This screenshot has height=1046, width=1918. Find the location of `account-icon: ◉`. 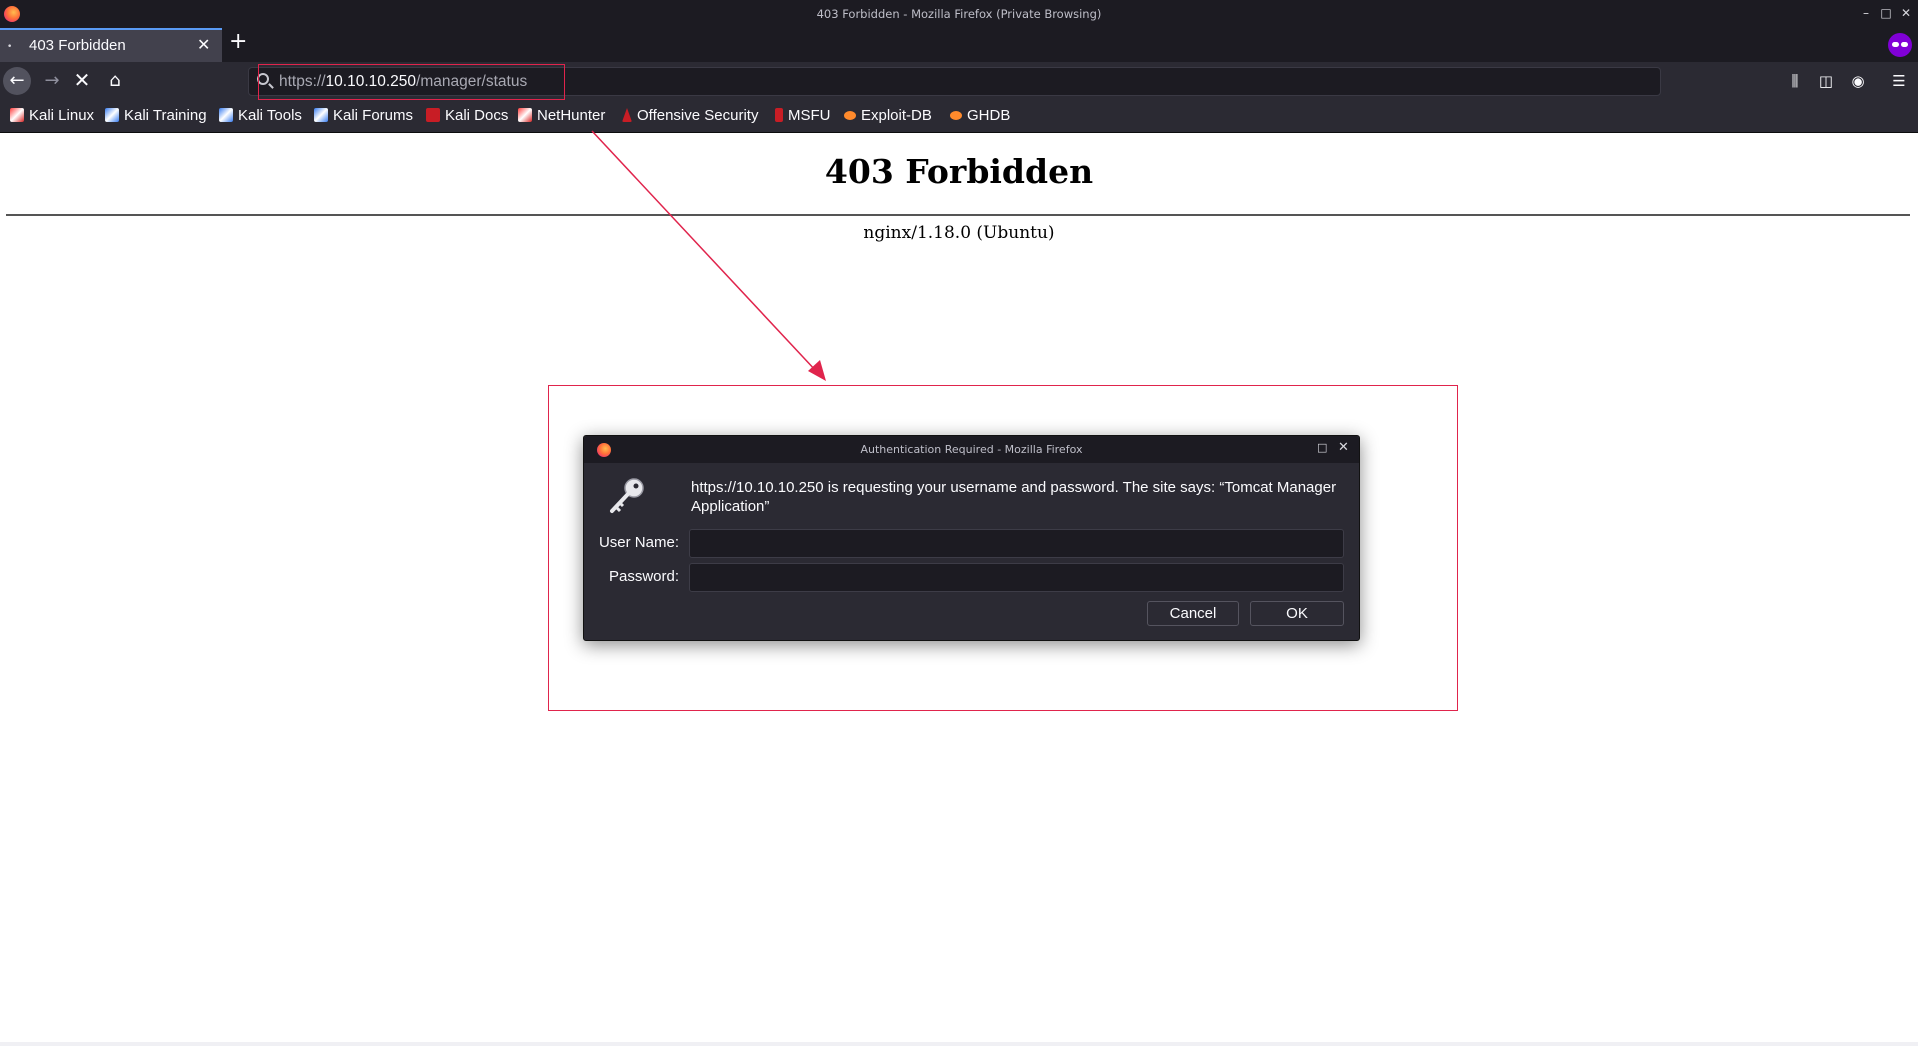

account-icon: ◉ is located at coordinates (1858, 81).